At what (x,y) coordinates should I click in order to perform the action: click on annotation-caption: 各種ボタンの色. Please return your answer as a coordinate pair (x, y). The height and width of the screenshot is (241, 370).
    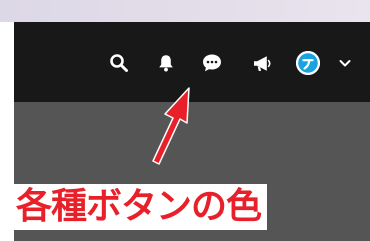
    Looking at the image, I should click on (139, 207).